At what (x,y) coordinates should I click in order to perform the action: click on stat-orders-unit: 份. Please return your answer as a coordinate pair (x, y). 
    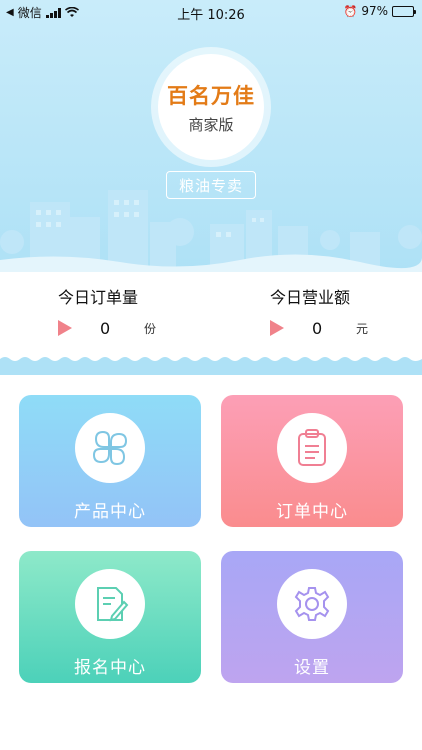
    Looking at the image, I should click on (150, 328).